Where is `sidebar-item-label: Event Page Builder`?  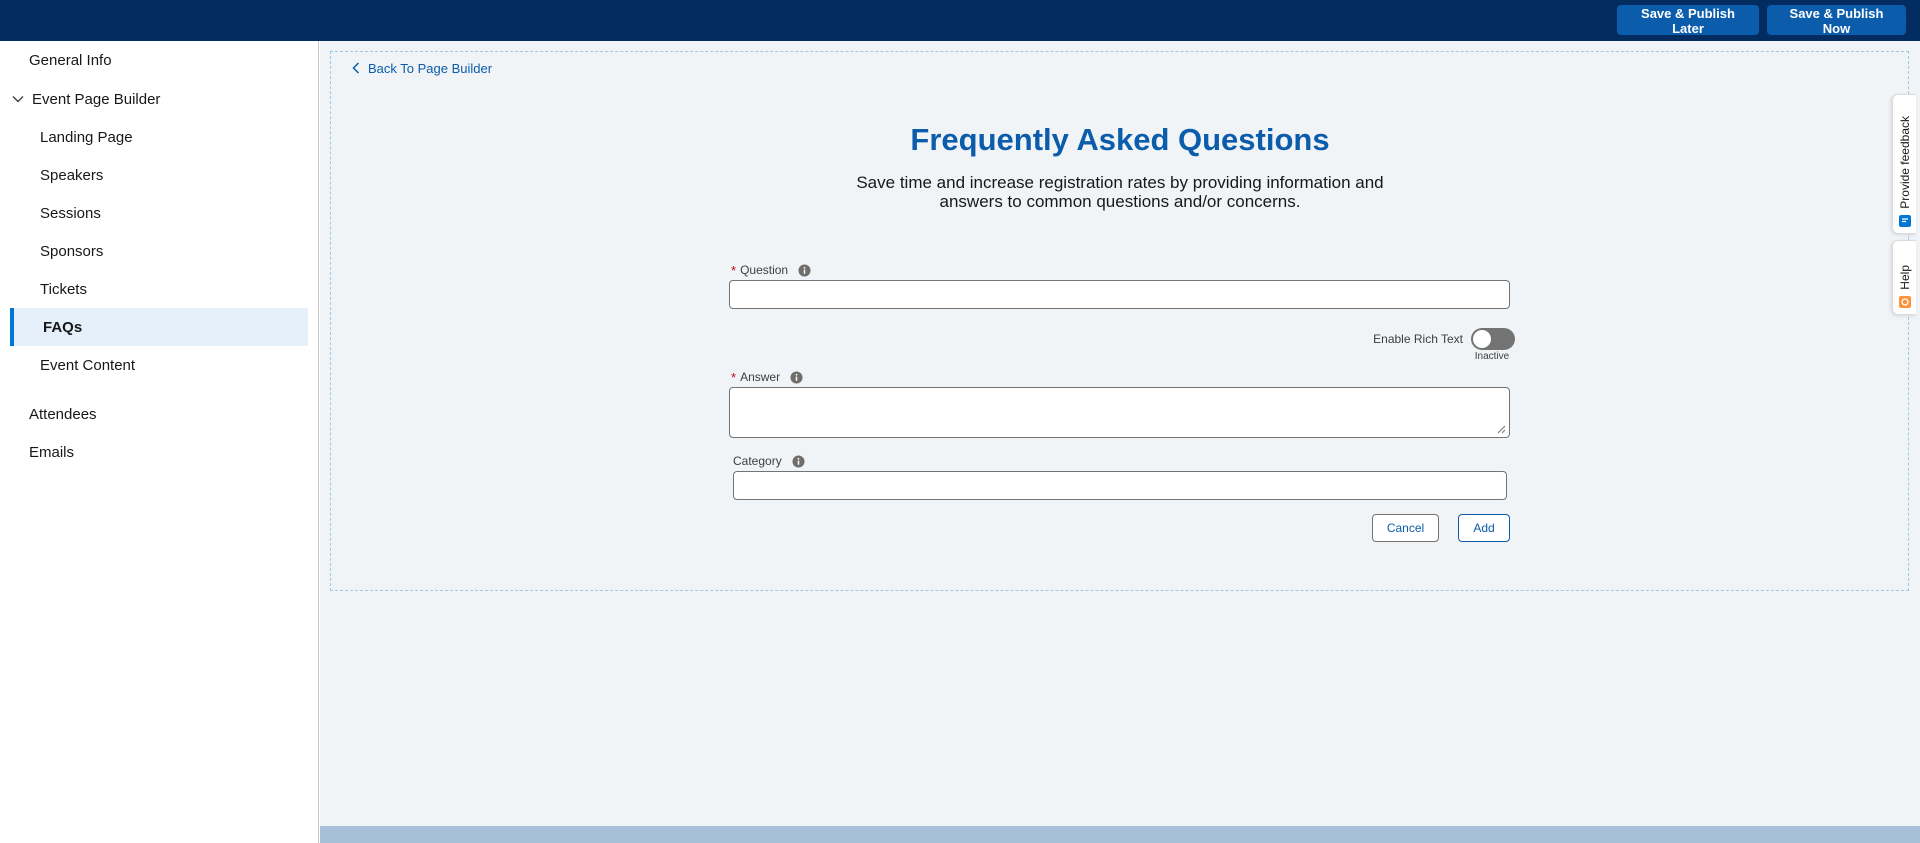 sidebar-item-label: Event Page Builder is located at coordinates (96, 99).